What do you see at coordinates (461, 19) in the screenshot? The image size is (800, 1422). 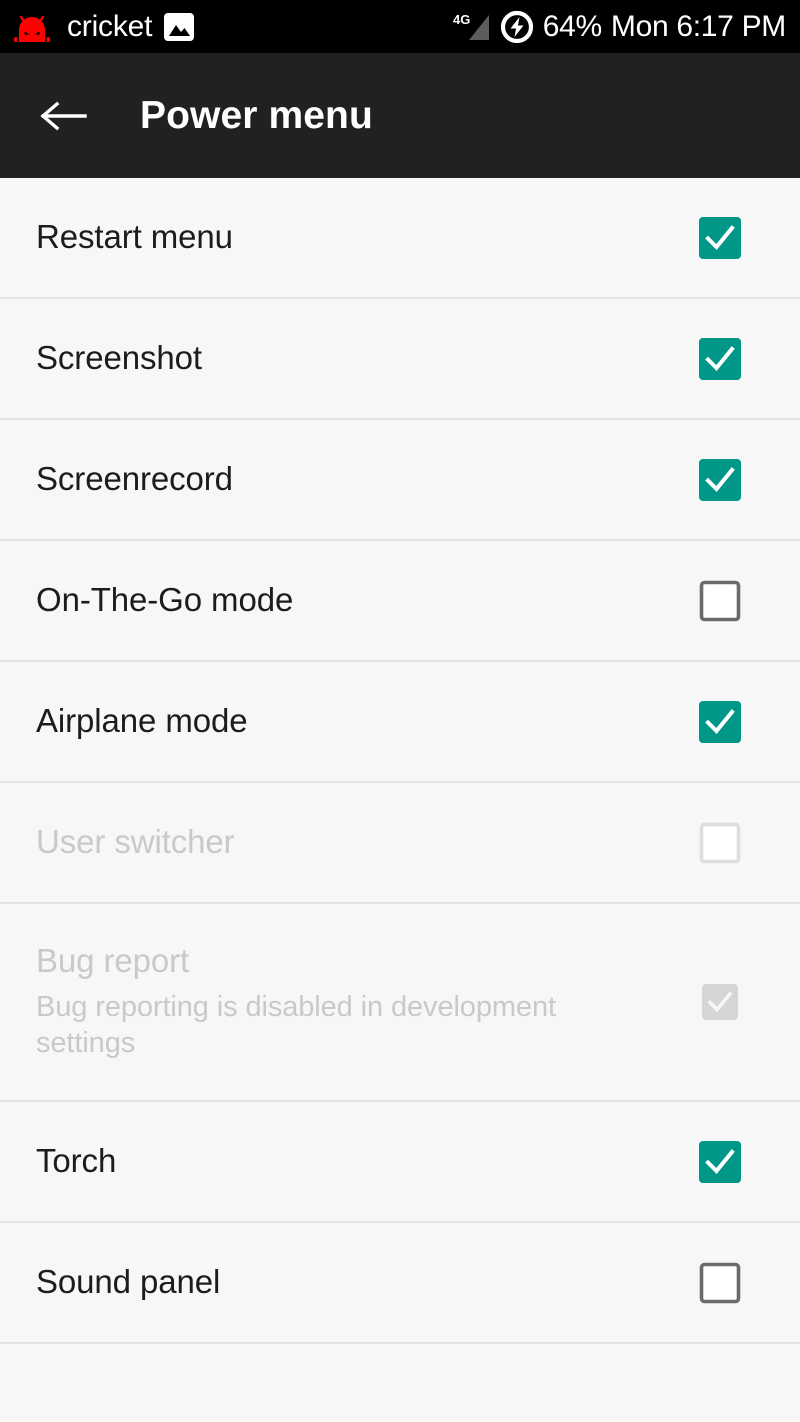 I see `svg-text: 4G` at bounding box center [461, 19].